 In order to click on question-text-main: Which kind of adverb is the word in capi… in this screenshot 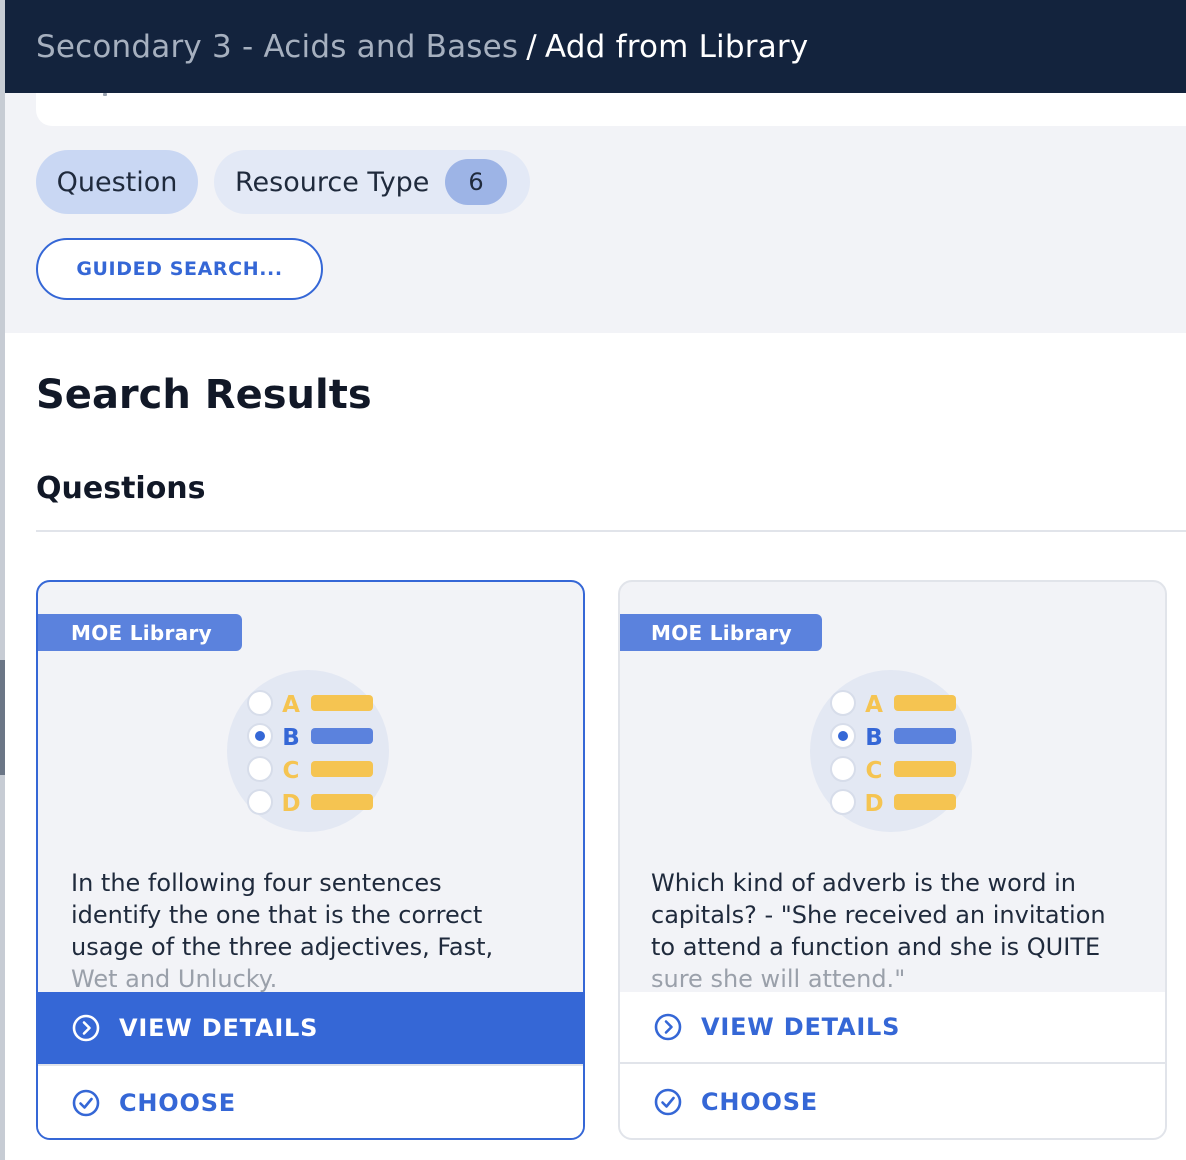, I will do `click(878, 915)`.